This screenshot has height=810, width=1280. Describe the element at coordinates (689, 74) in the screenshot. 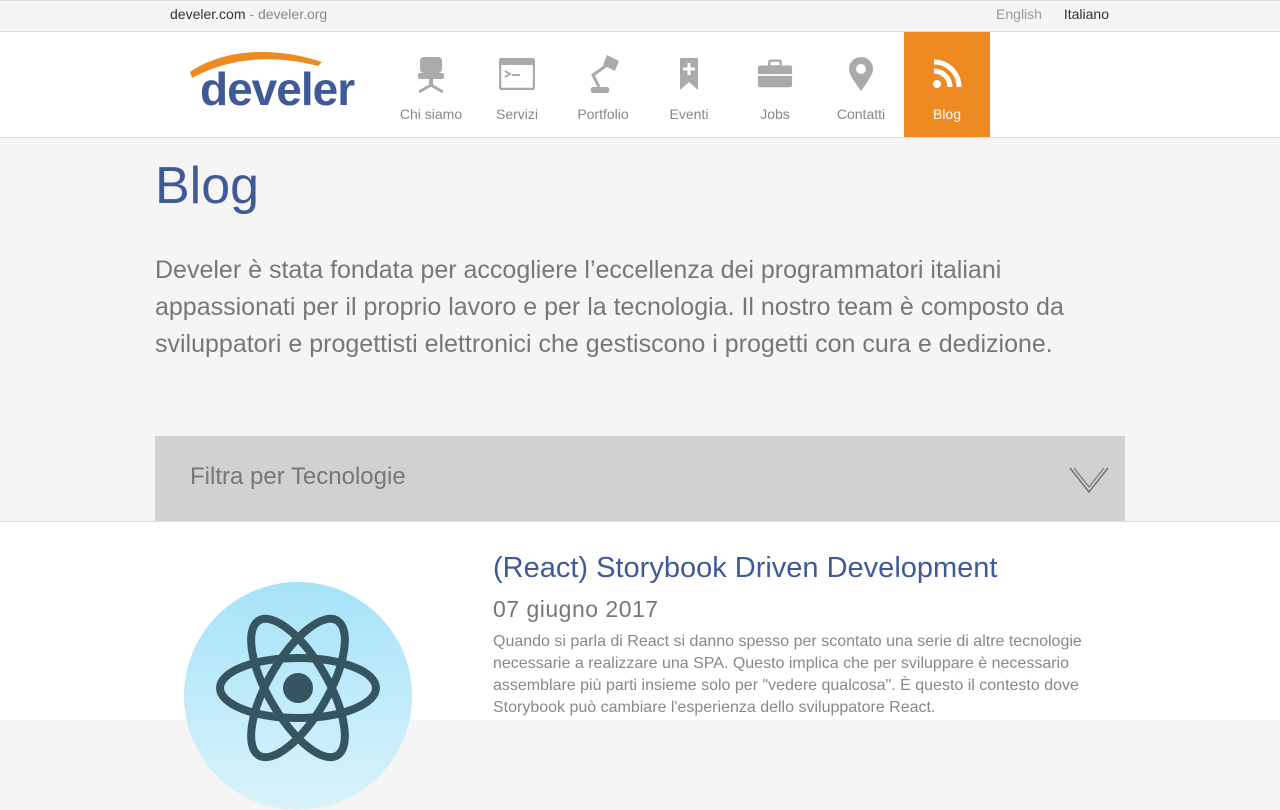

I see `bookmark-plus-icon` at that location.